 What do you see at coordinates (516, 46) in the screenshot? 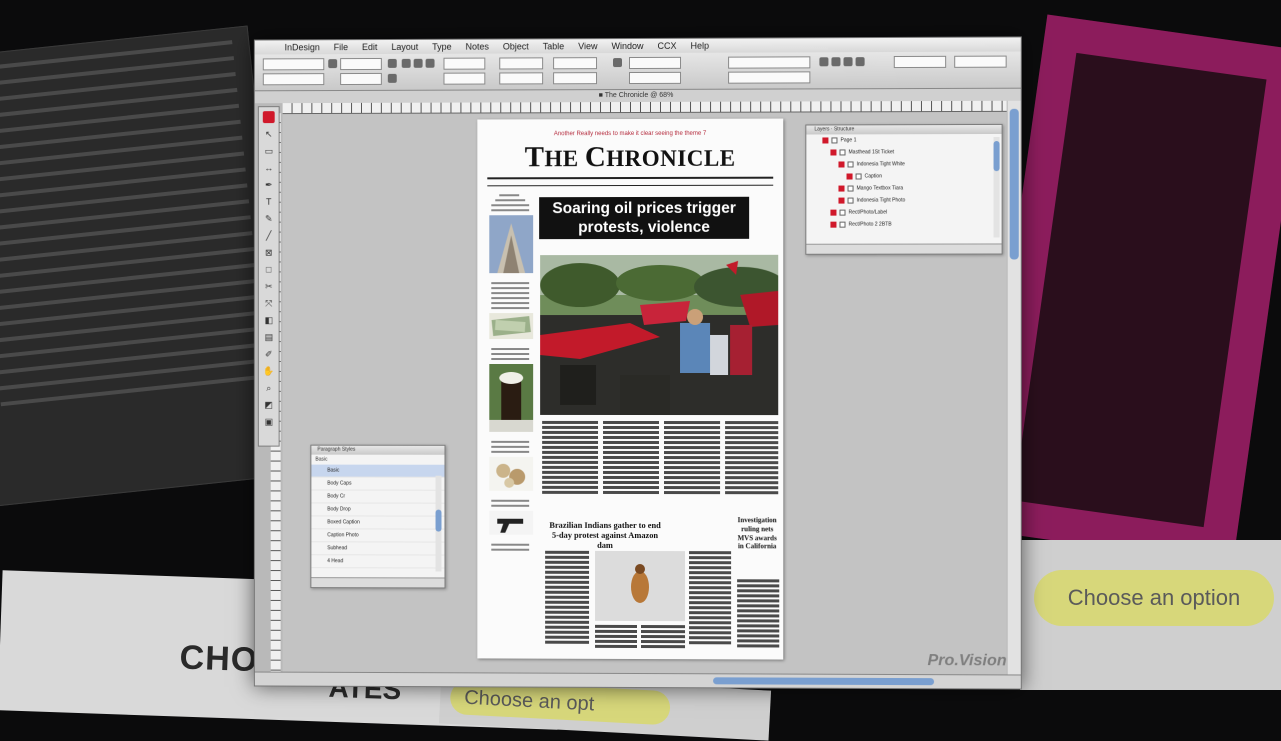
I see `menu-item-object: Object` at bounding box center [516, 46].